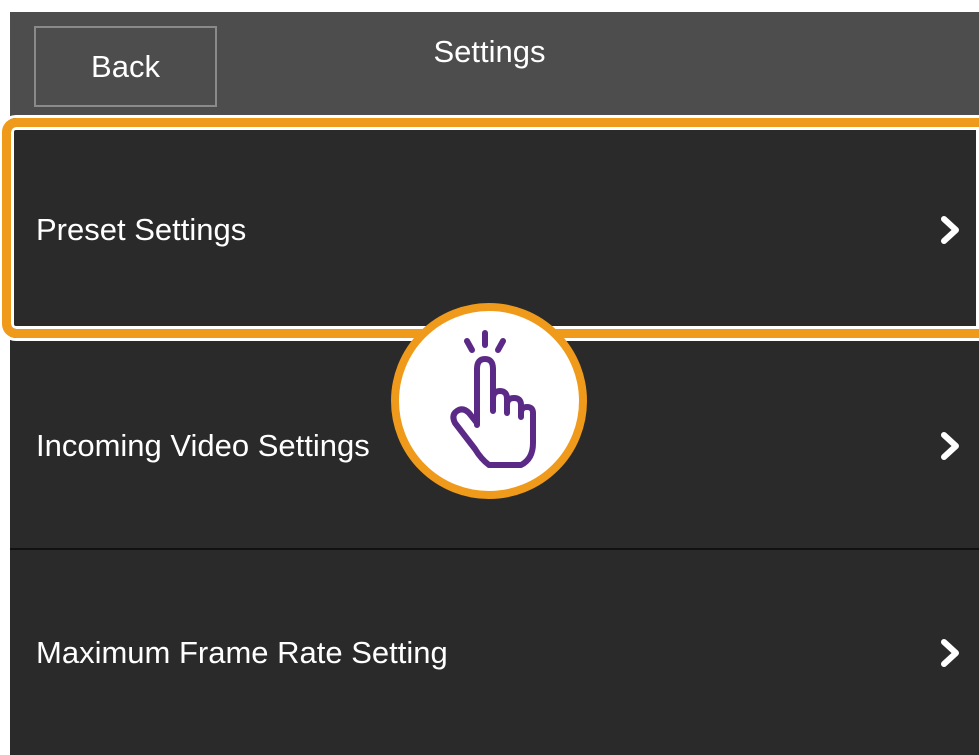 The width and height of the screenshot is (979, 755). Describe the element at coordinates (125, 66) in the screenshot. I see `back-button: Back` at that location.